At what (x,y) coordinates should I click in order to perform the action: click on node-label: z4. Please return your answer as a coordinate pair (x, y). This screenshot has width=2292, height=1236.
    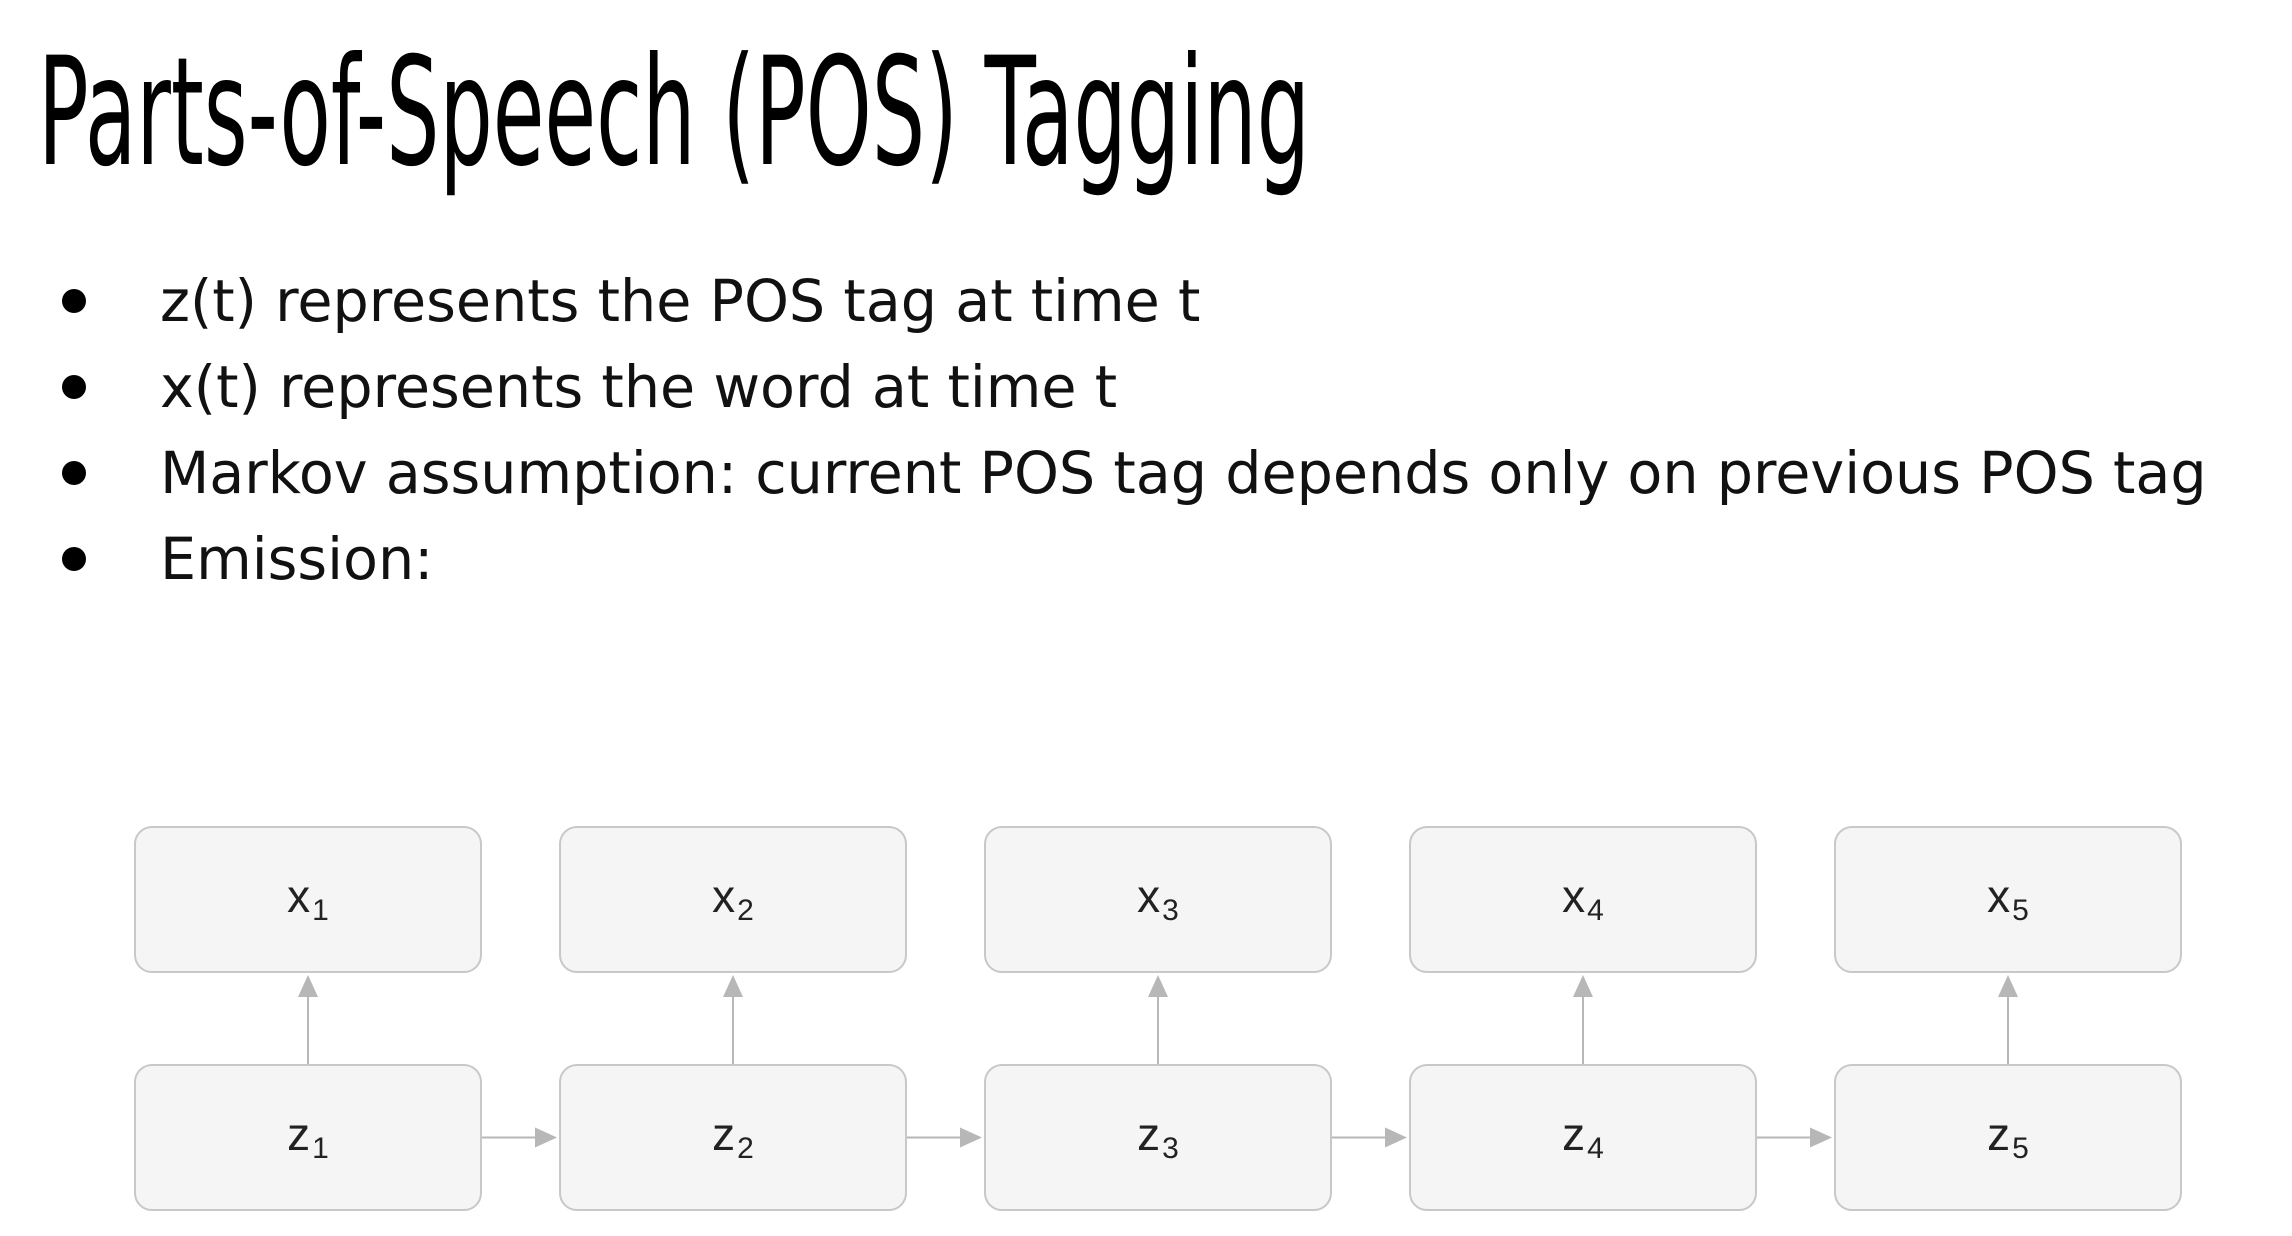
    Looking at the image, I should click on (1583, 1136).